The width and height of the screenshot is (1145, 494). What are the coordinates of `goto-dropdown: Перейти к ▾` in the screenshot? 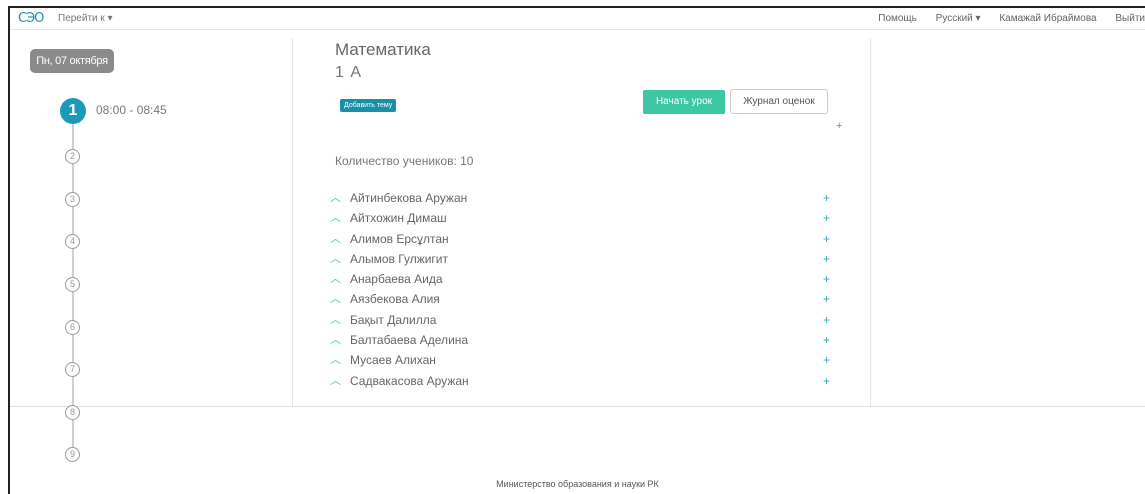 It's located at (85, 18).